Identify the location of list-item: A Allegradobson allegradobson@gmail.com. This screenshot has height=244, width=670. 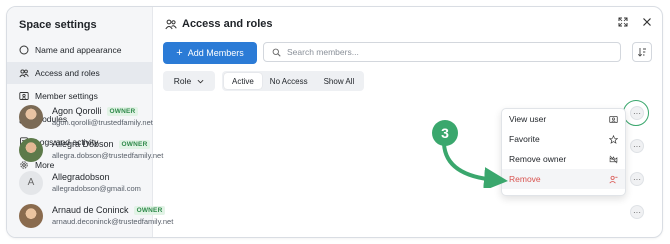
(259, 182).